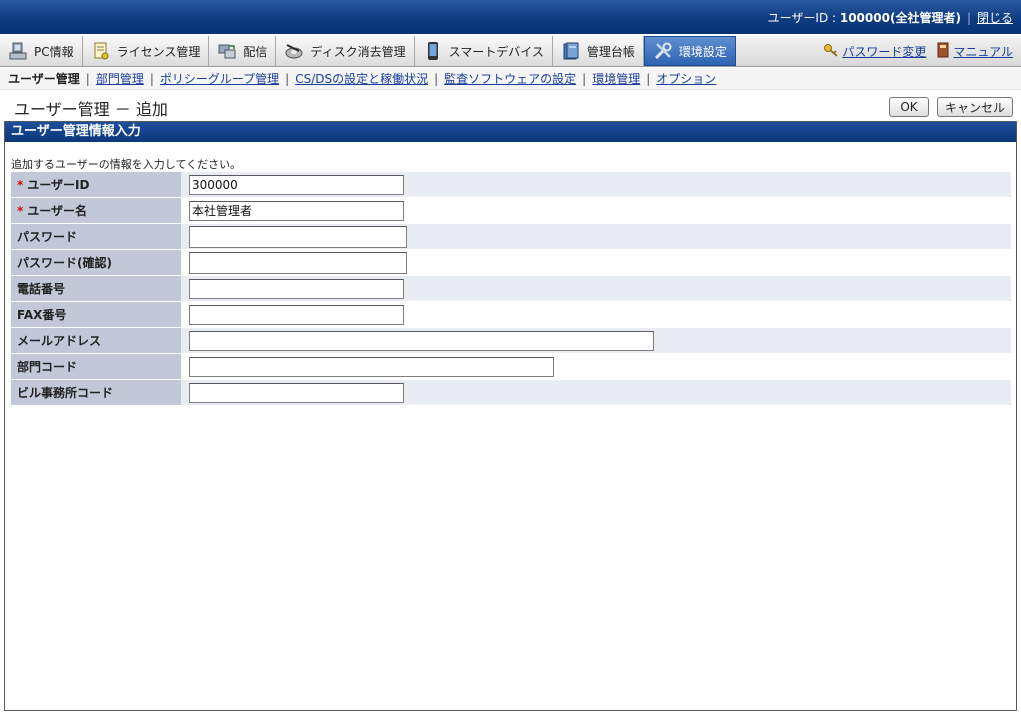 The width and height of the screenshot is (1021, 714). What do you see at coordinates (900, 18) in the screenshot?
I see `user-id-value: 100000(全社管理者)` at bounding box center [900, 18].